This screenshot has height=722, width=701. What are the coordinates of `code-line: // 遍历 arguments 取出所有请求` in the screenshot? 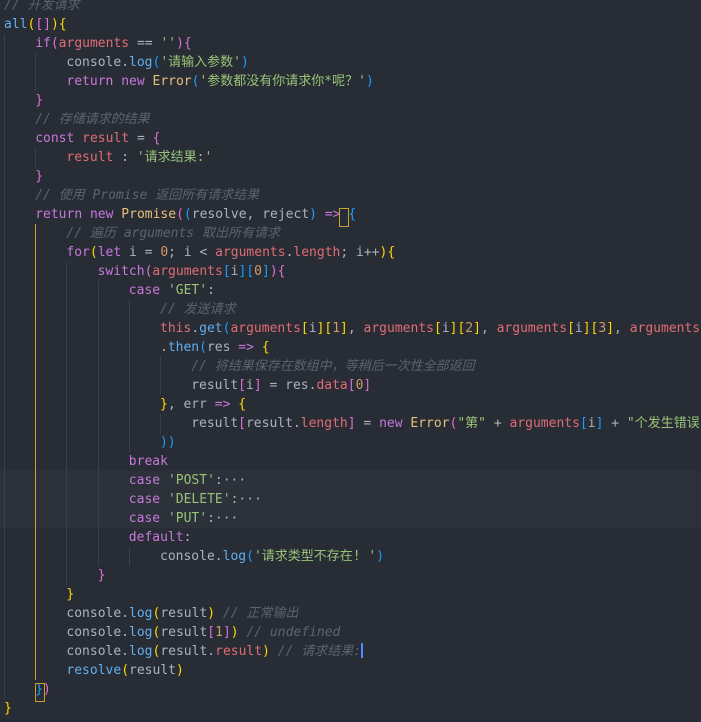 It's located at (350, 233).